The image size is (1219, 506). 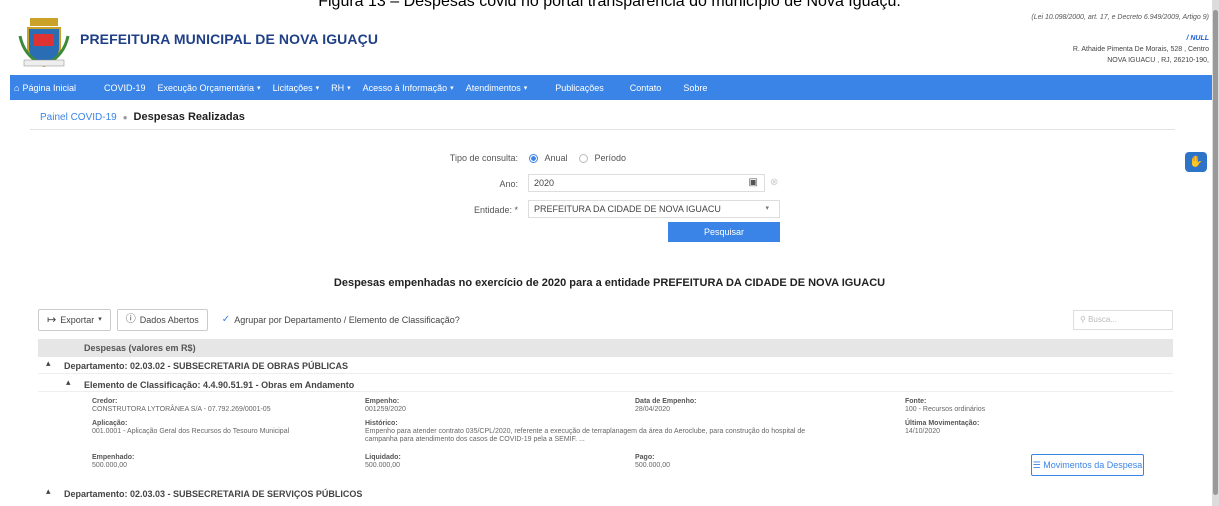 What do you see at coordinates (646, 183) in the screenshot?
I see `ano-input: 2020 ▣` at bounding box center [646, 183].